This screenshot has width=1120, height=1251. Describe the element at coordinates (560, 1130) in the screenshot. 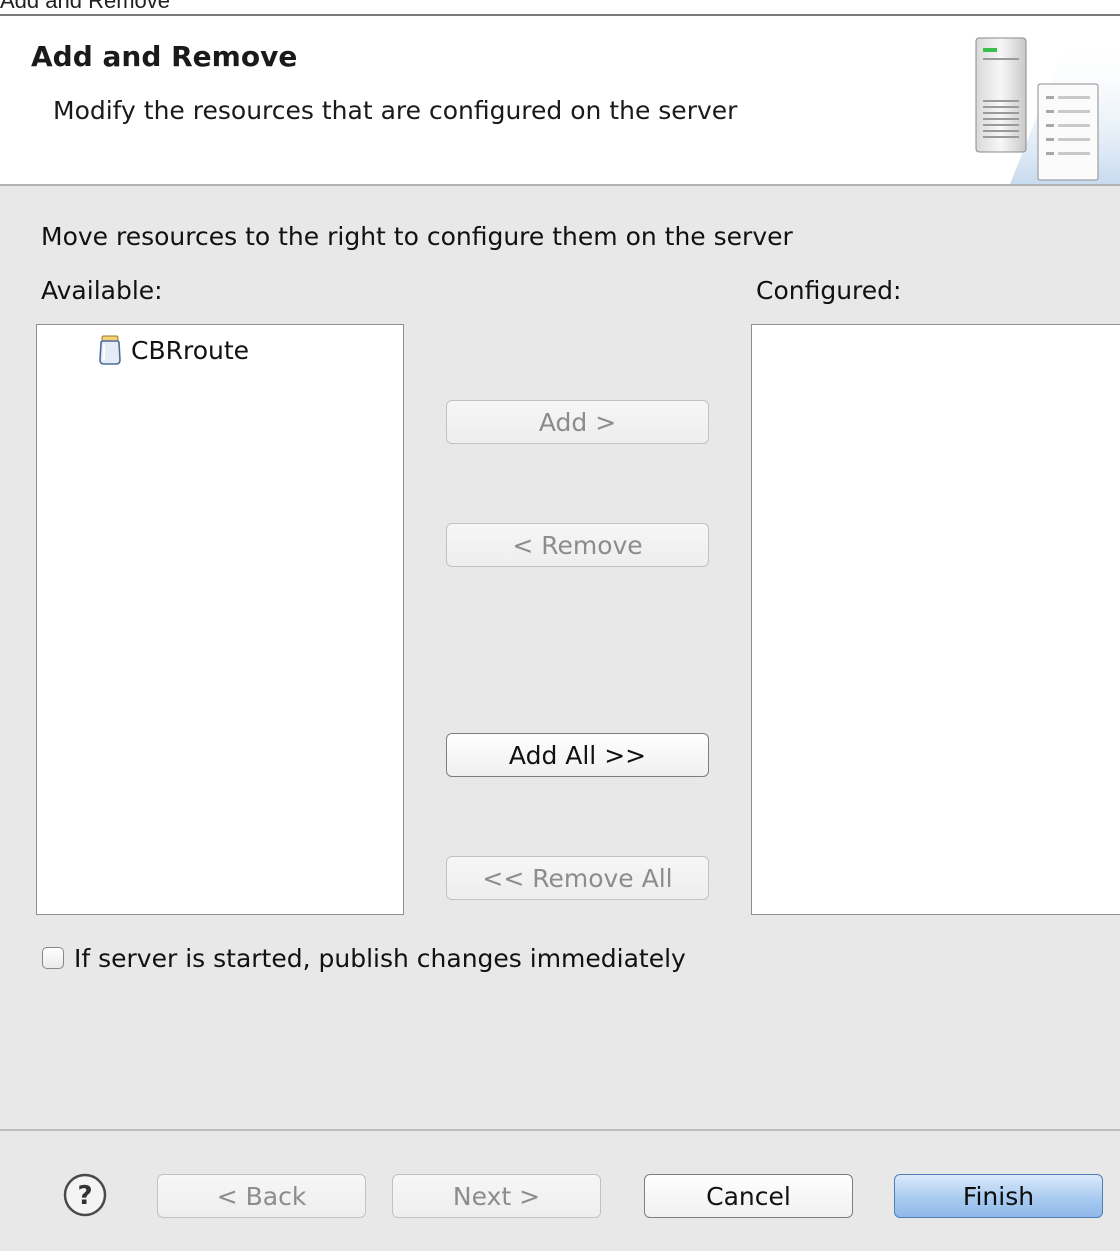

I see `footer-divider` at that location.